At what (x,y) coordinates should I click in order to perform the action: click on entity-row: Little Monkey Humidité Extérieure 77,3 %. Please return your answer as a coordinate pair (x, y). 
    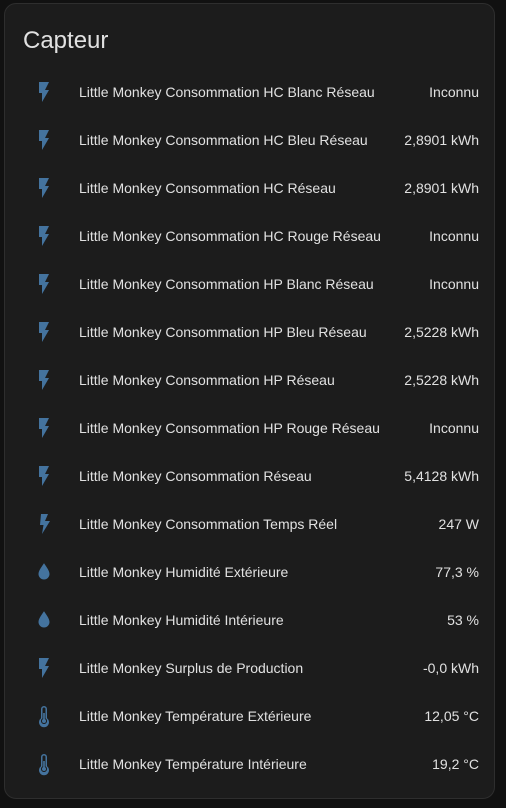
    Looking at the image, I should click on (249, 572).